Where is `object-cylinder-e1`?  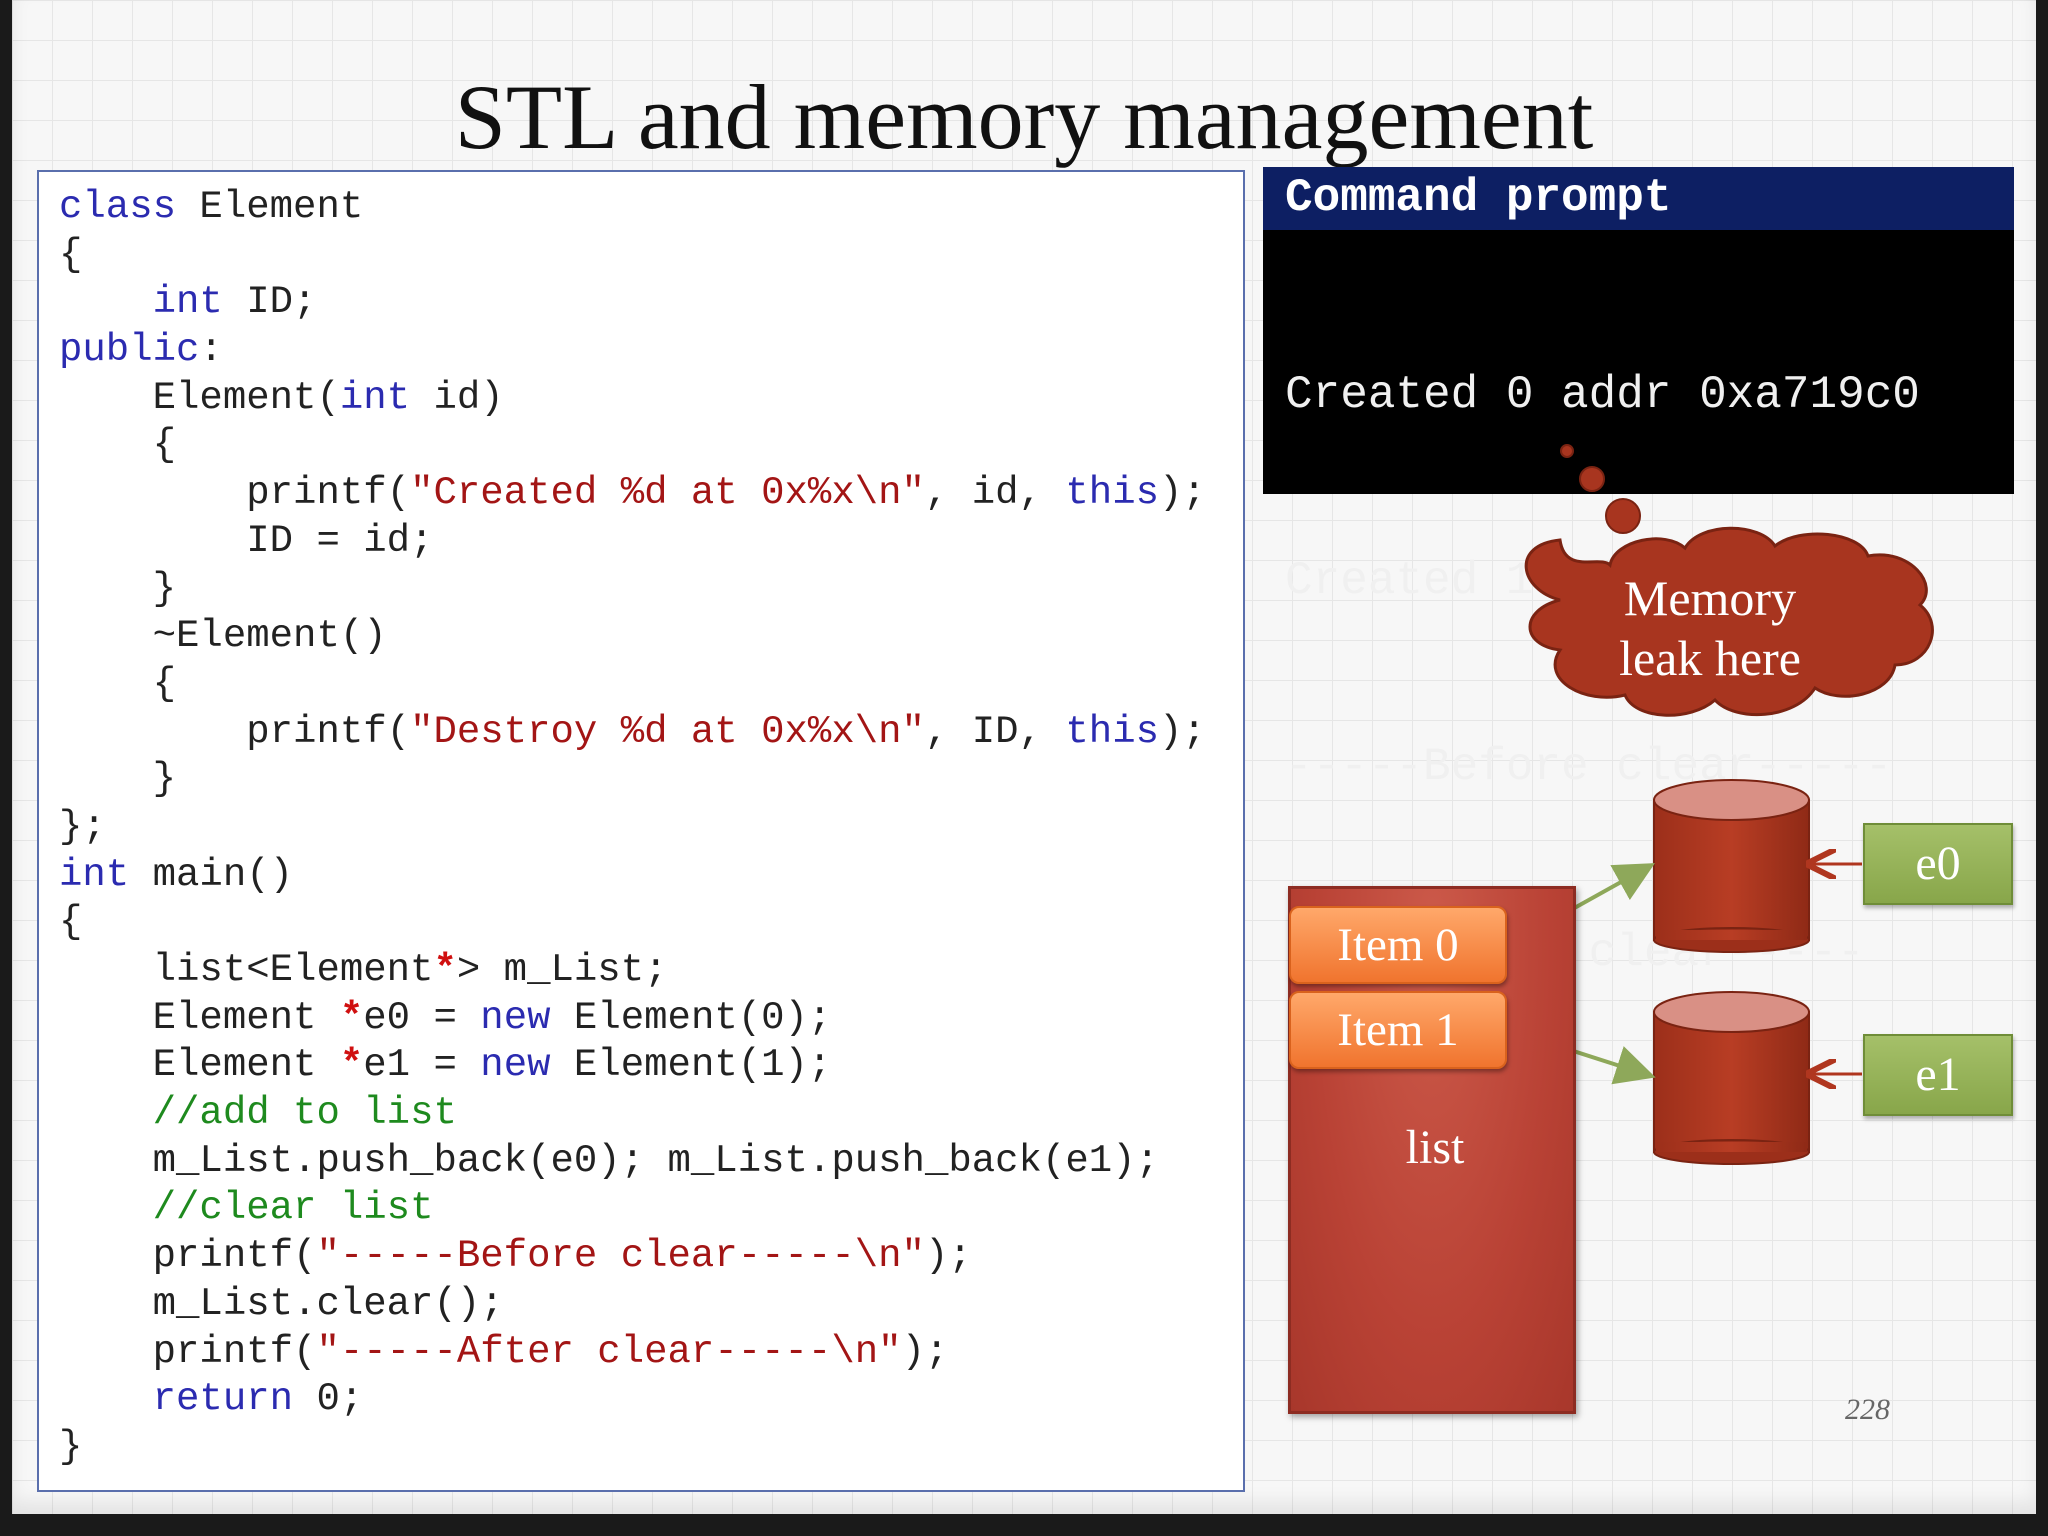
object-cylinder-e1 is located at coordinates (1731, 1078).